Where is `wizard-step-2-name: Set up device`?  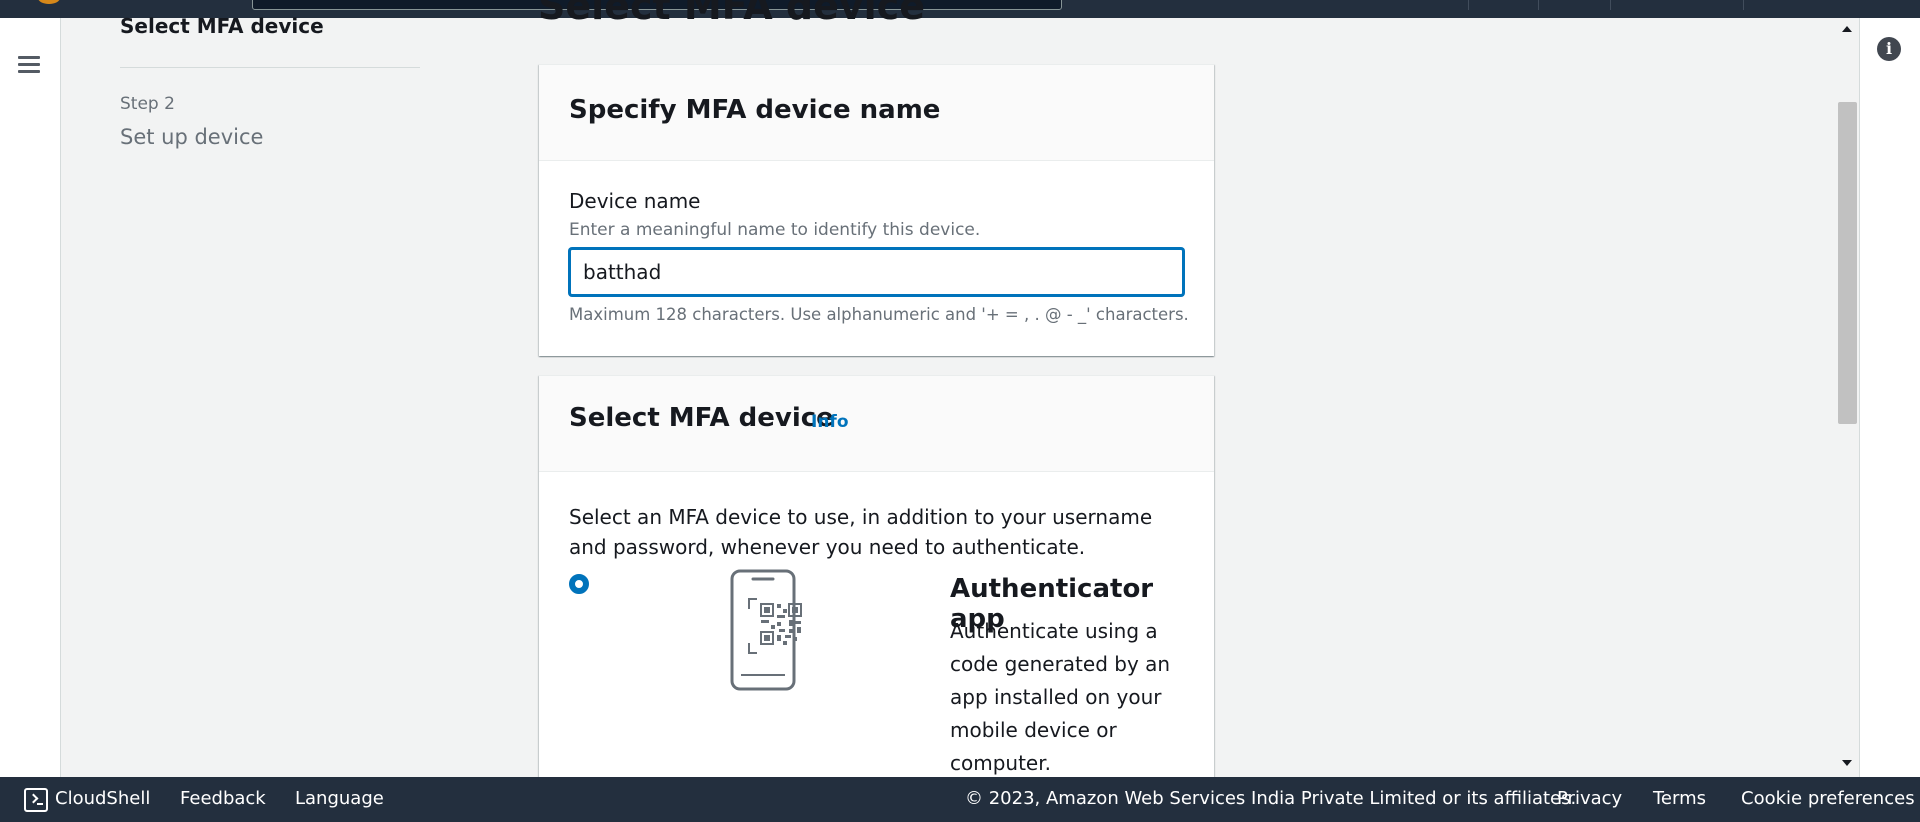 wizard-step-2-name: Set up device is located at coordinates (192, 137).